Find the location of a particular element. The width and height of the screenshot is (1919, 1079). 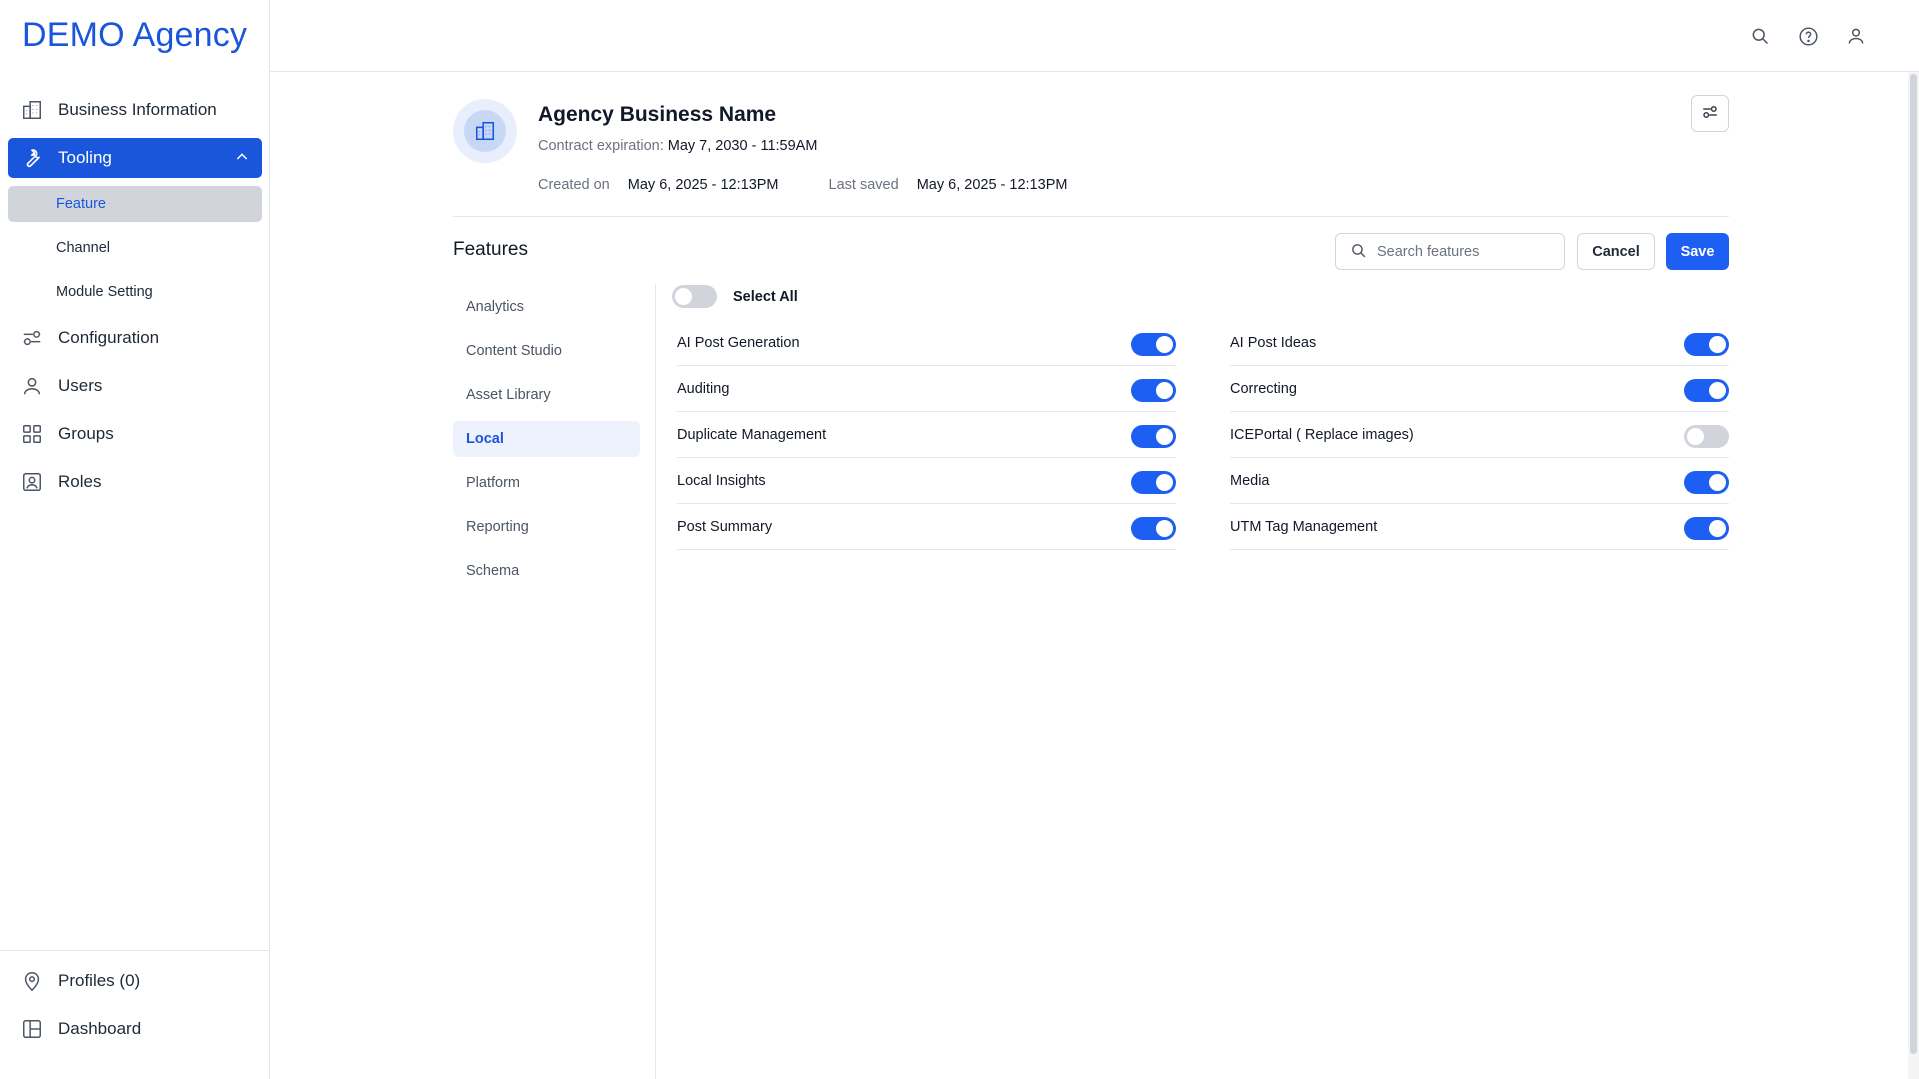

save-button: Save is located at coordinates (1697, 251).